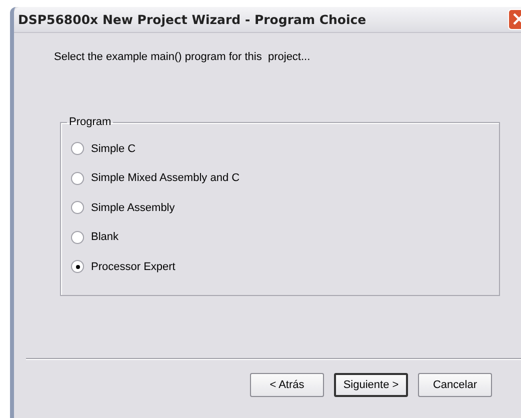  I want to click on dialog-button: Siguiente >, so click(371, 385).